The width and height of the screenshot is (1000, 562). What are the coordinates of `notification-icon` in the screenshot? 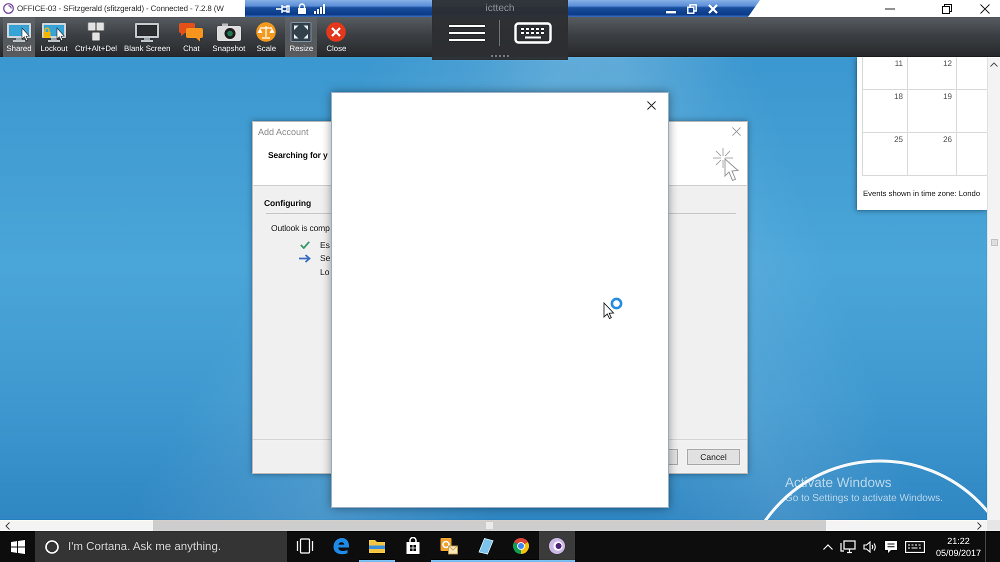 It's located at (891, 547).